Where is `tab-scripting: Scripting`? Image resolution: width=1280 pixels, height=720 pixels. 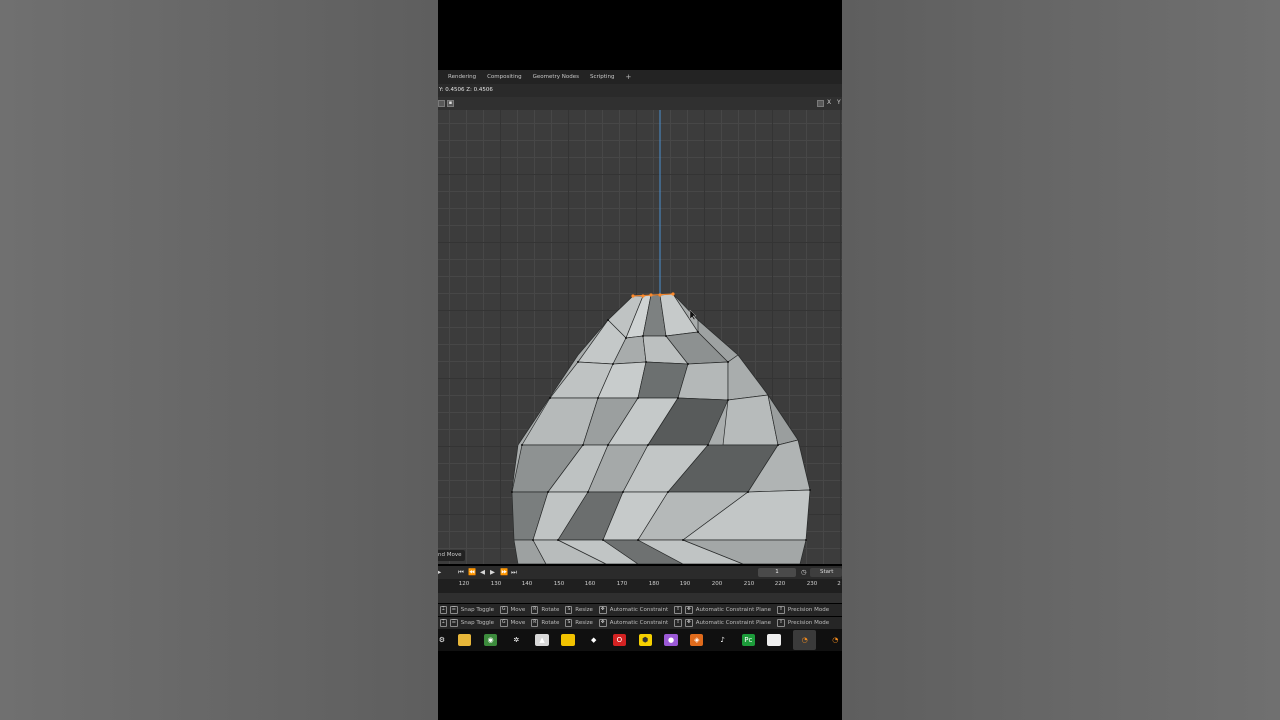
tab-scripting: Scripting is located at coordinates (602, 77).